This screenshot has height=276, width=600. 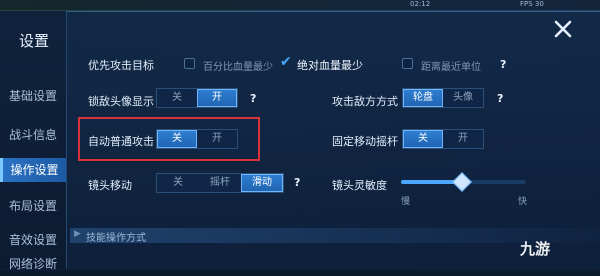 I want to click on option-percent-hp-label: 百分比血量最少, so click(x=238, y=67).